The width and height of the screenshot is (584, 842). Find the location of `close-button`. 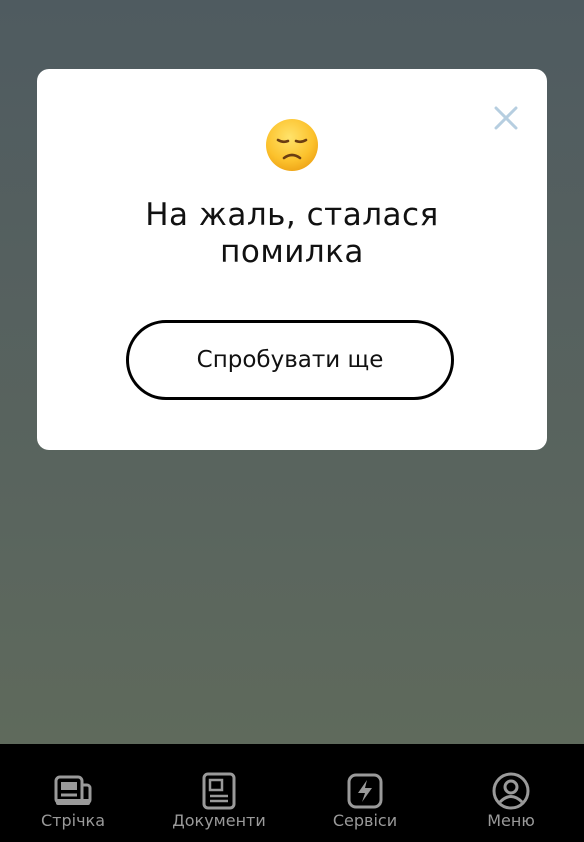

close-button is located at coordinates (506, 118).